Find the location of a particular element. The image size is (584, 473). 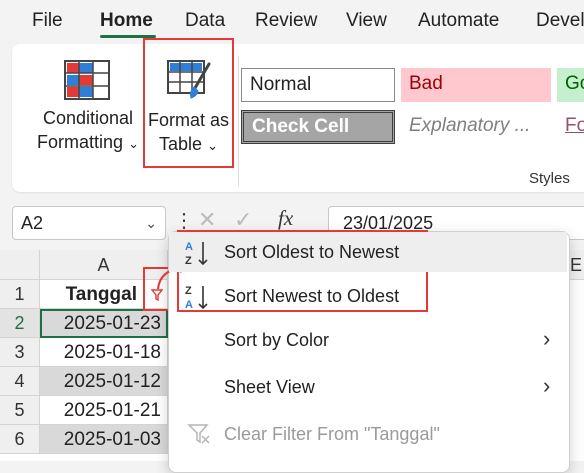

sheet-view-label: Sheet View is located at coordinates (269, 387).